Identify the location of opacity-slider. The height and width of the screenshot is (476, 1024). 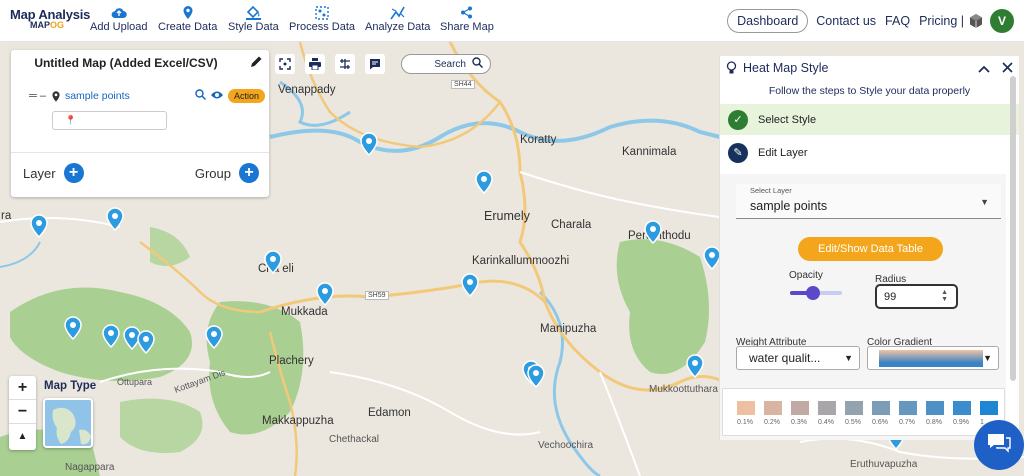
(816, 293).